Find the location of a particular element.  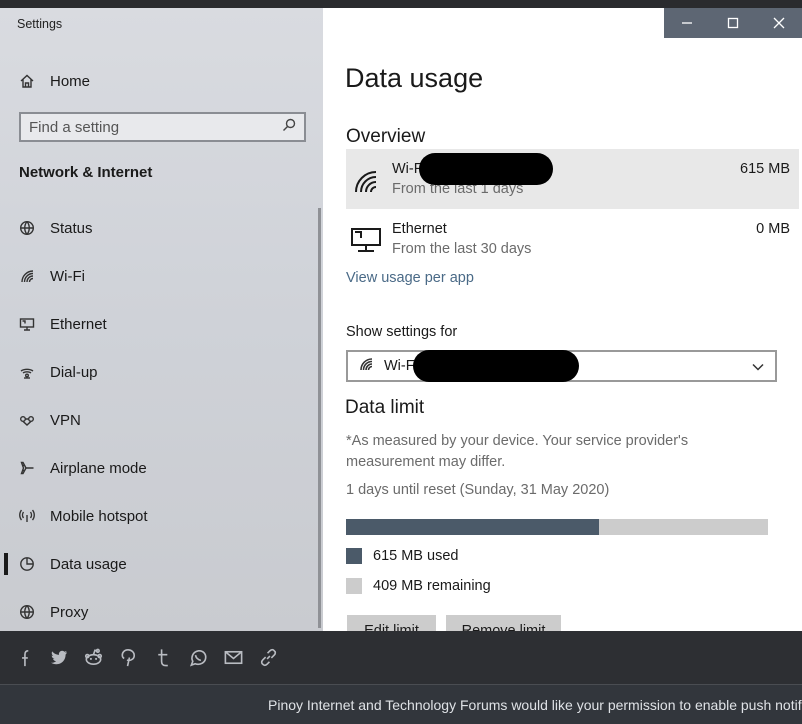

search-input is located at coordinates (155, 127).